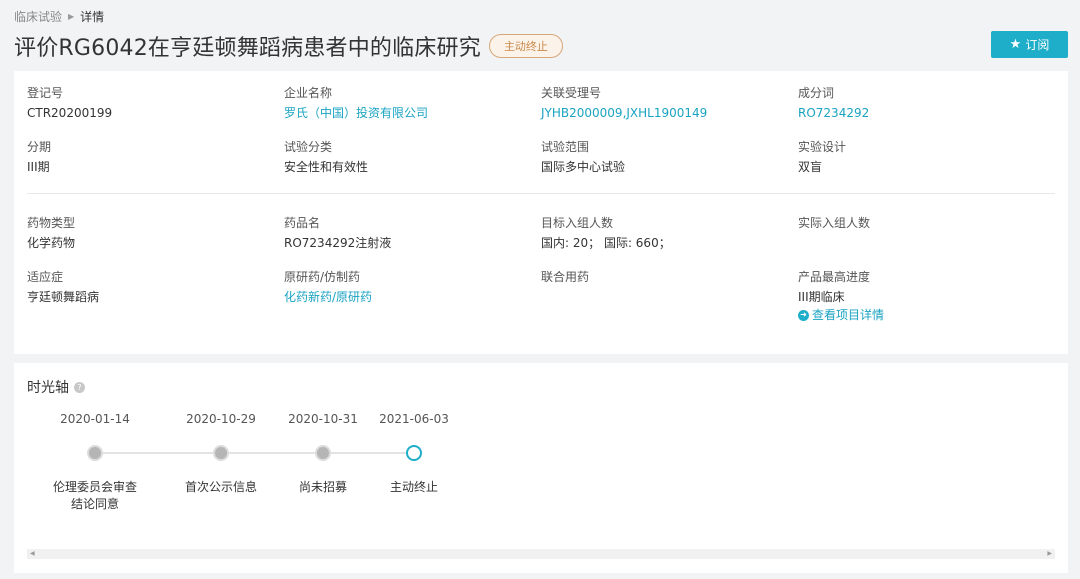  I want to click on info-cell: 企业名称罗氏（中国）投资有限公司, so click(412, 112).